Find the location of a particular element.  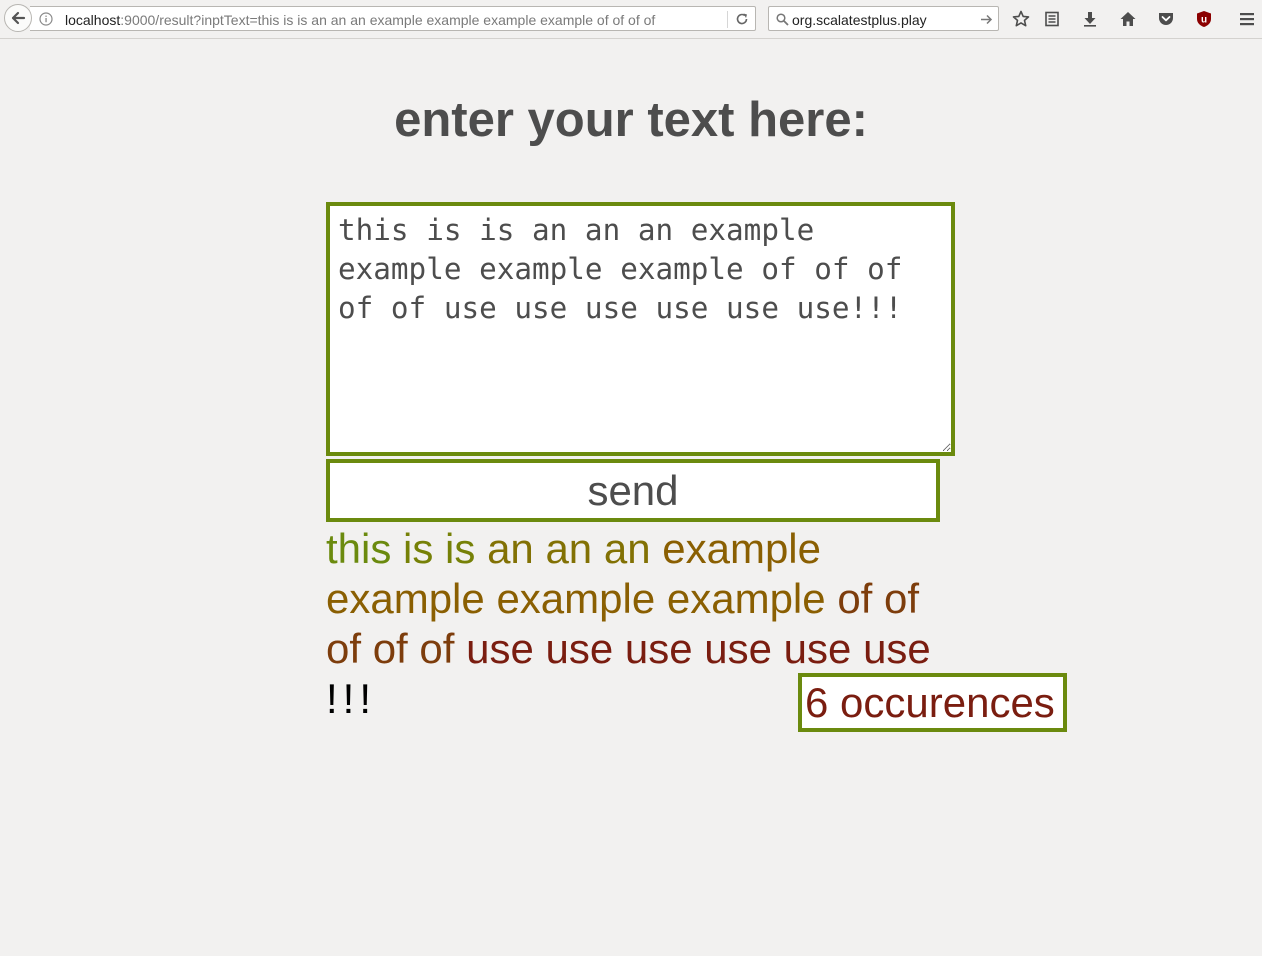

svg-text: u is located at coordinates (1204, 20).